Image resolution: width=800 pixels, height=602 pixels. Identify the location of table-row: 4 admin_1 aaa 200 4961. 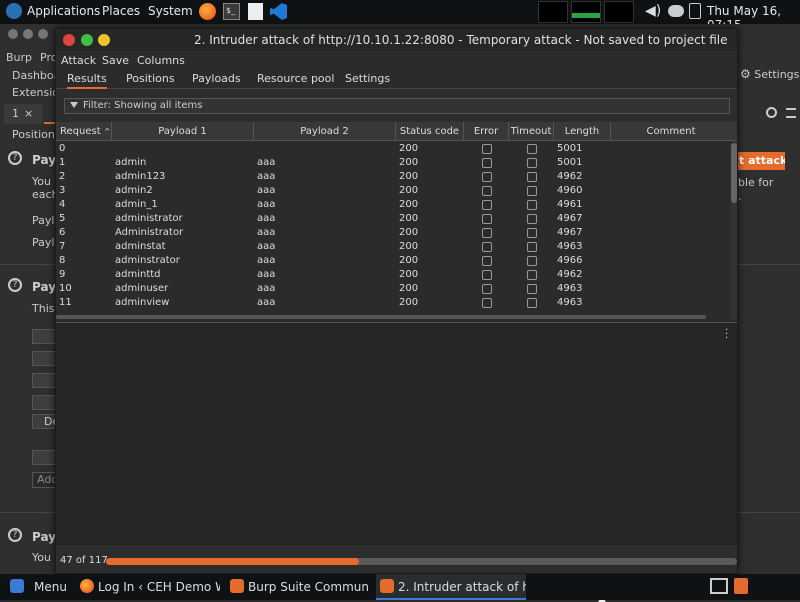
(393, 205).